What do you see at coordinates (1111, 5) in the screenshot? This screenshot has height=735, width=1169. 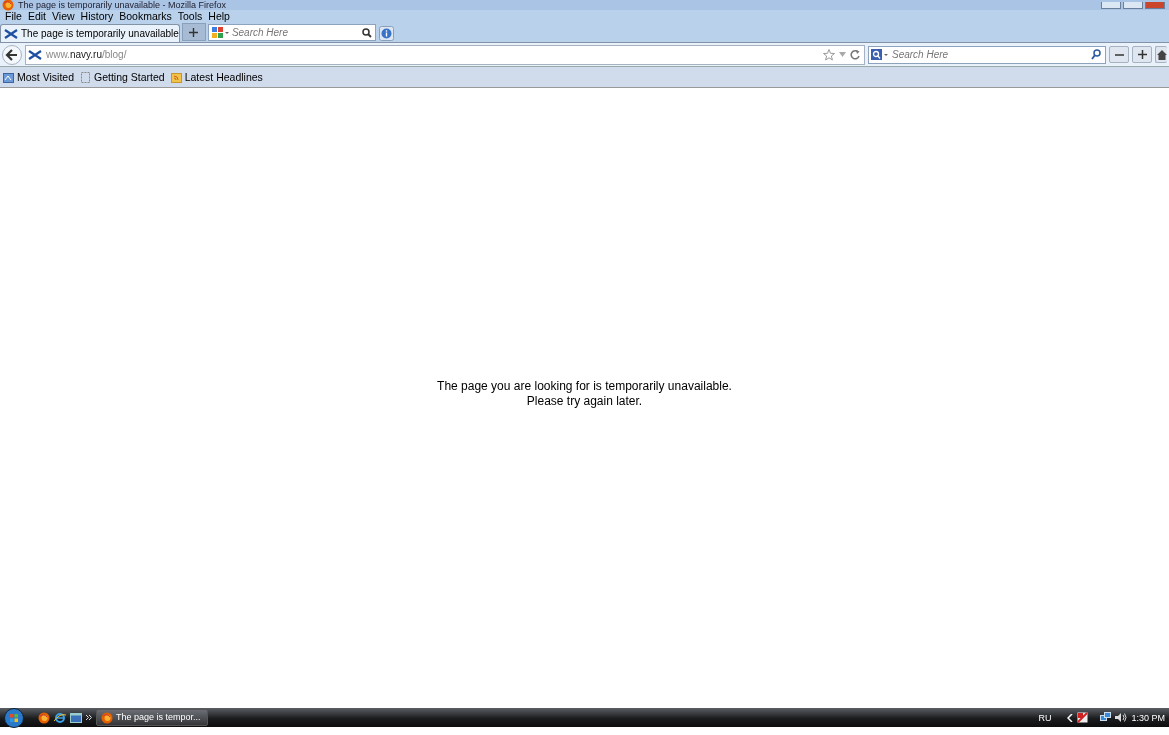 I see `minimize-button` at bounding box center [1111, 5].